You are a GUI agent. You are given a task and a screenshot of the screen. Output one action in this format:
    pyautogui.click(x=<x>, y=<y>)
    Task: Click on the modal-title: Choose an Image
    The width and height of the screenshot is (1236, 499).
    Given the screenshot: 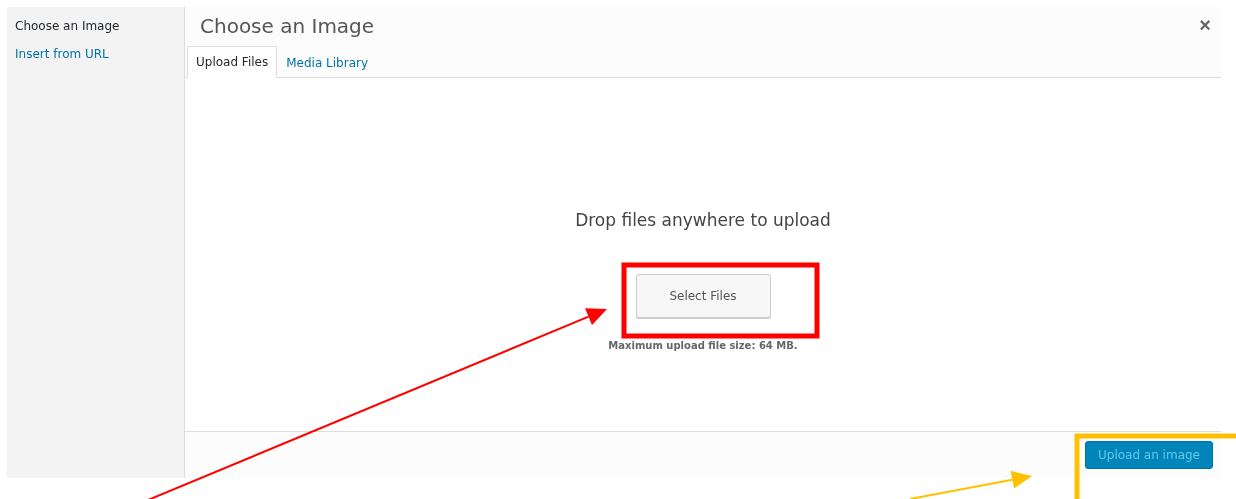 What is the action you would take?
    pyautogui.click(x=287, y=26)
    